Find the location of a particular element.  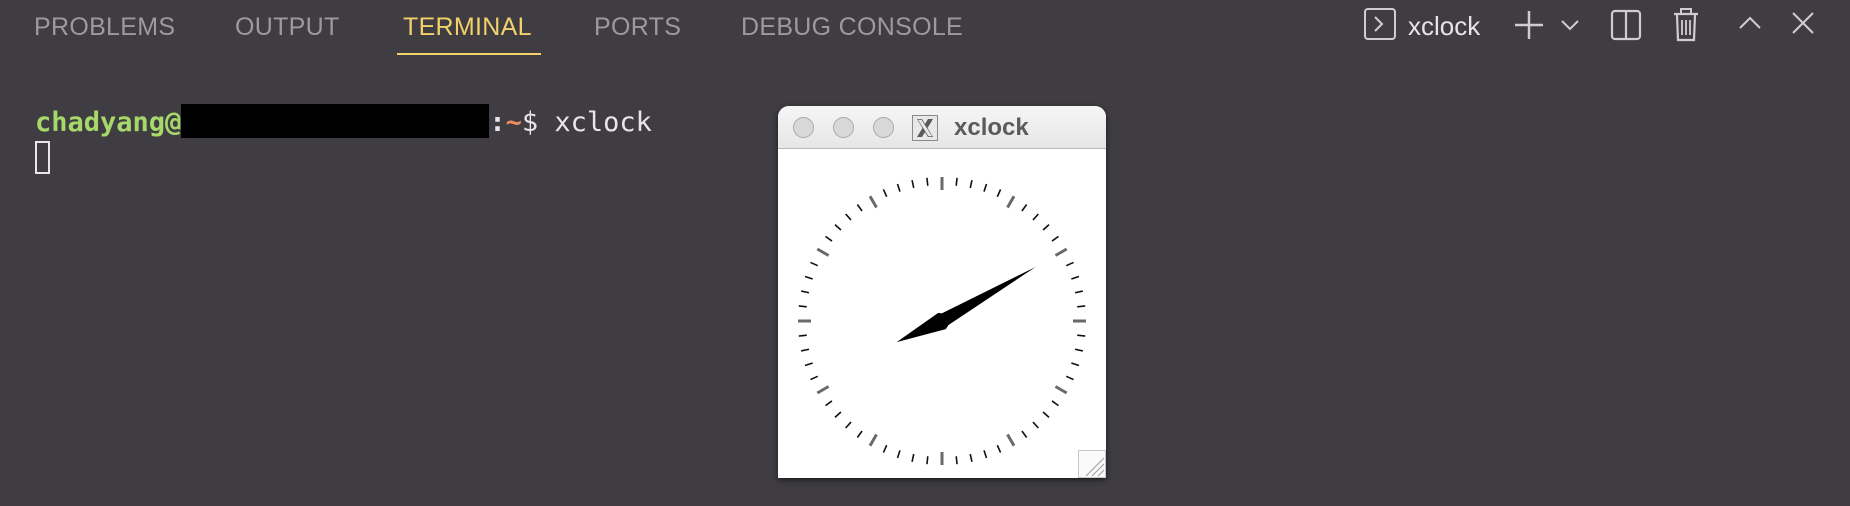

tab-ports: PORTS is located at coordinates (637, 27).